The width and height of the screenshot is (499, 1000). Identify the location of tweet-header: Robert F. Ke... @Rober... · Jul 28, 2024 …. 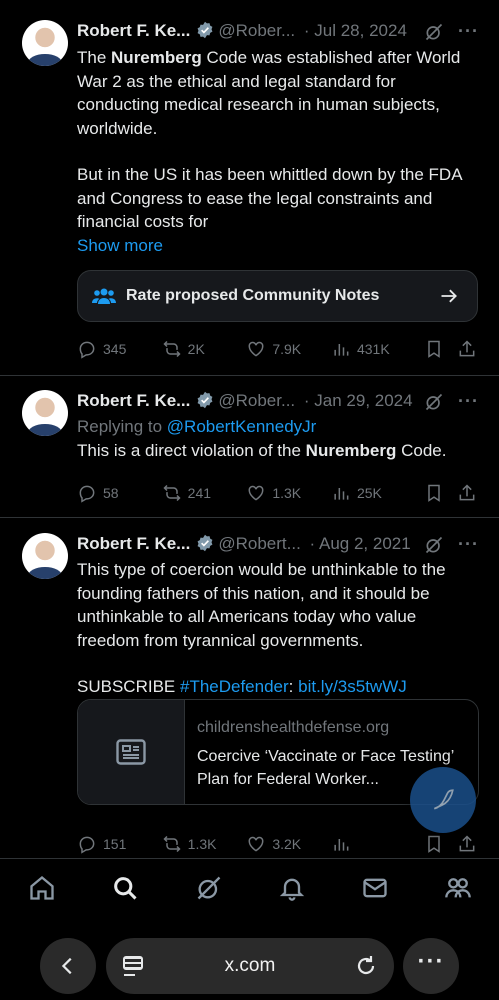
(278, 32).